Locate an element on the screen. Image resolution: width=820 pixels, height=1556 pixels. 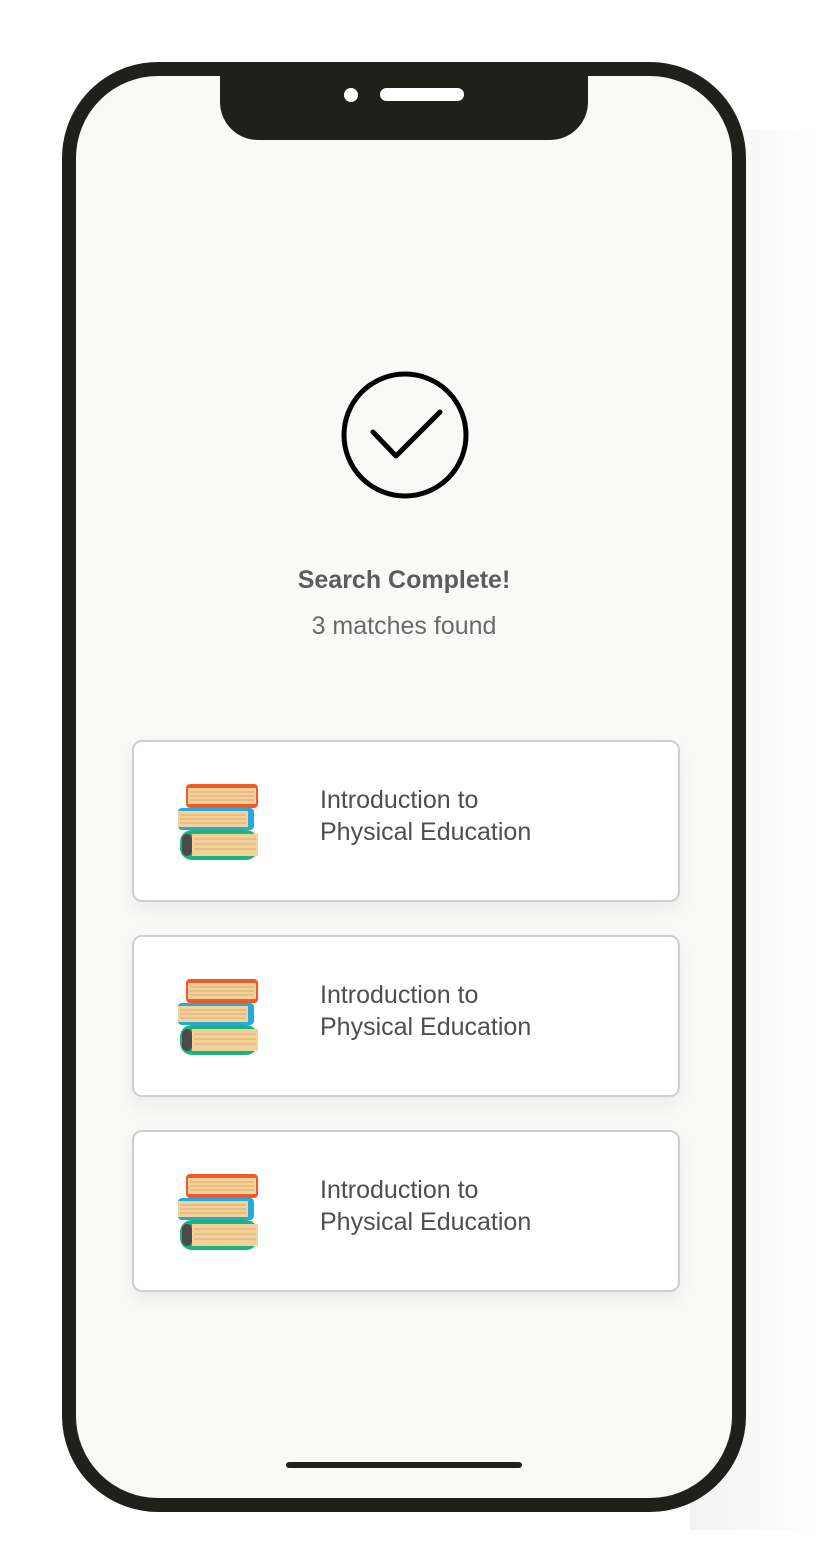
phone-notch is located at coordinates (404, 108).